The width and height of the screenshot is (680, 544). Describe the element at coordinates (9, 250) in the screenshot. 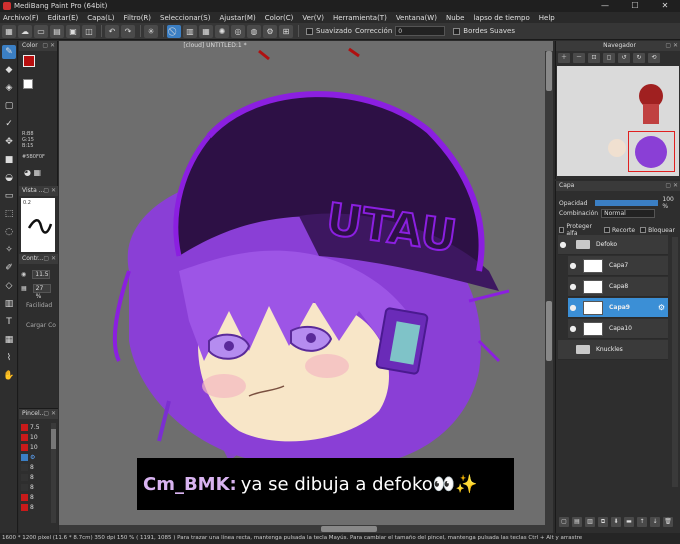

I see `magic-wand-icon: ✧` at that location.